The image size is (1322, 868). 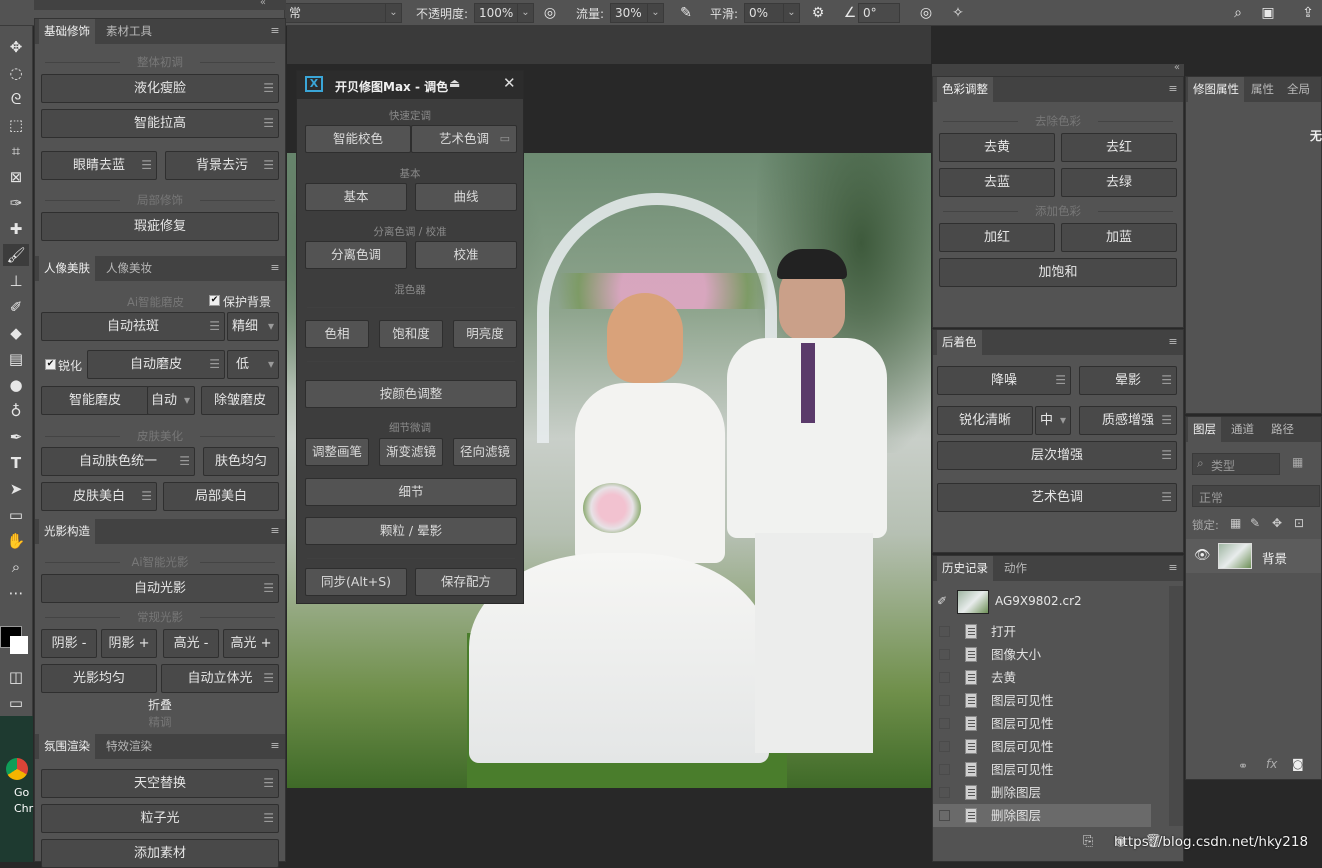 I want to click on tab-portrait-skin: 人像美肤, so click(x=67, y=268).